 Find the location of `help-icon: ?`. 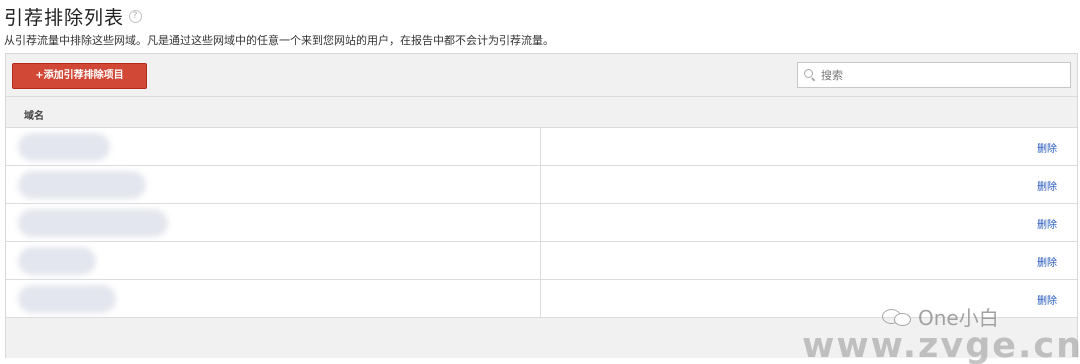

help-icon: ? is located at coordinates (136, 16).